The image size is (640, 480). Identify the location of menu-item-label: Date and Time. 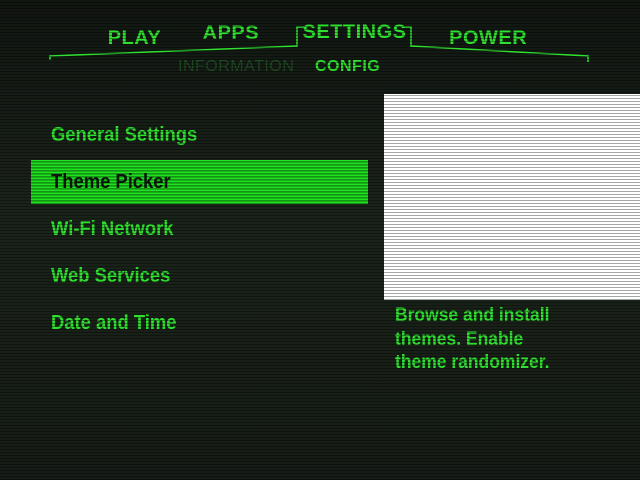
(114, 323).